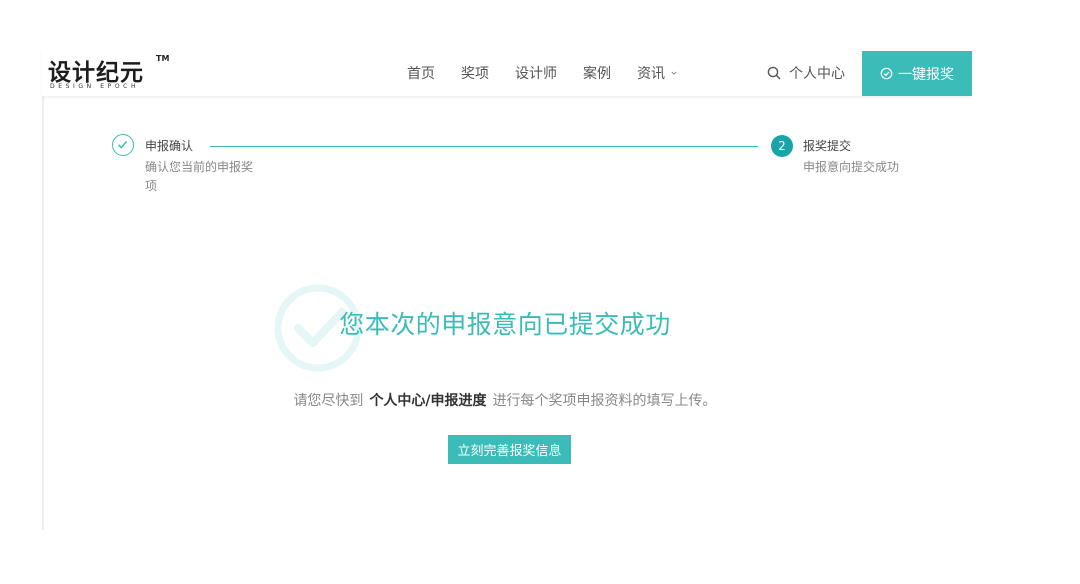 Image resolution: width=1080 pixels, height=584 pixels. I want to click on nav-item-designers: 设计师, so click(536, 73).